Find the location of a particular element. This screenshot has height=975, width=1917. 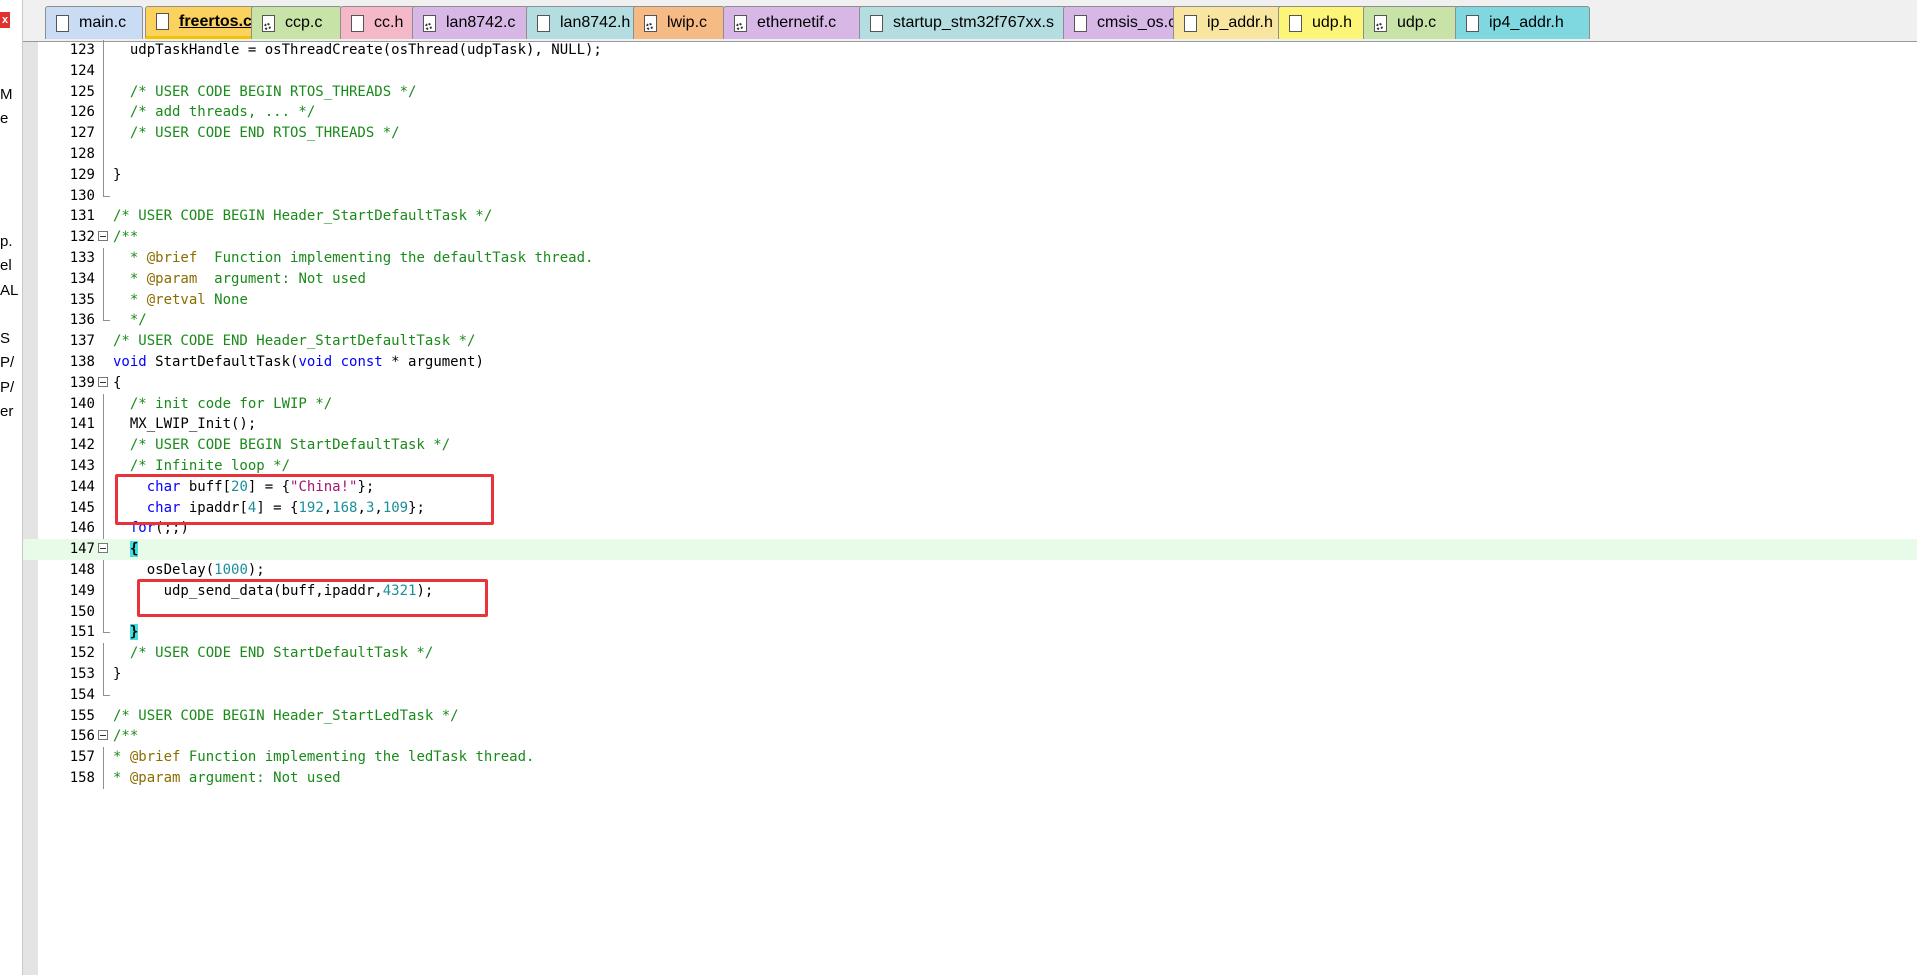

code-token: { is located at coordinates (117, 382).